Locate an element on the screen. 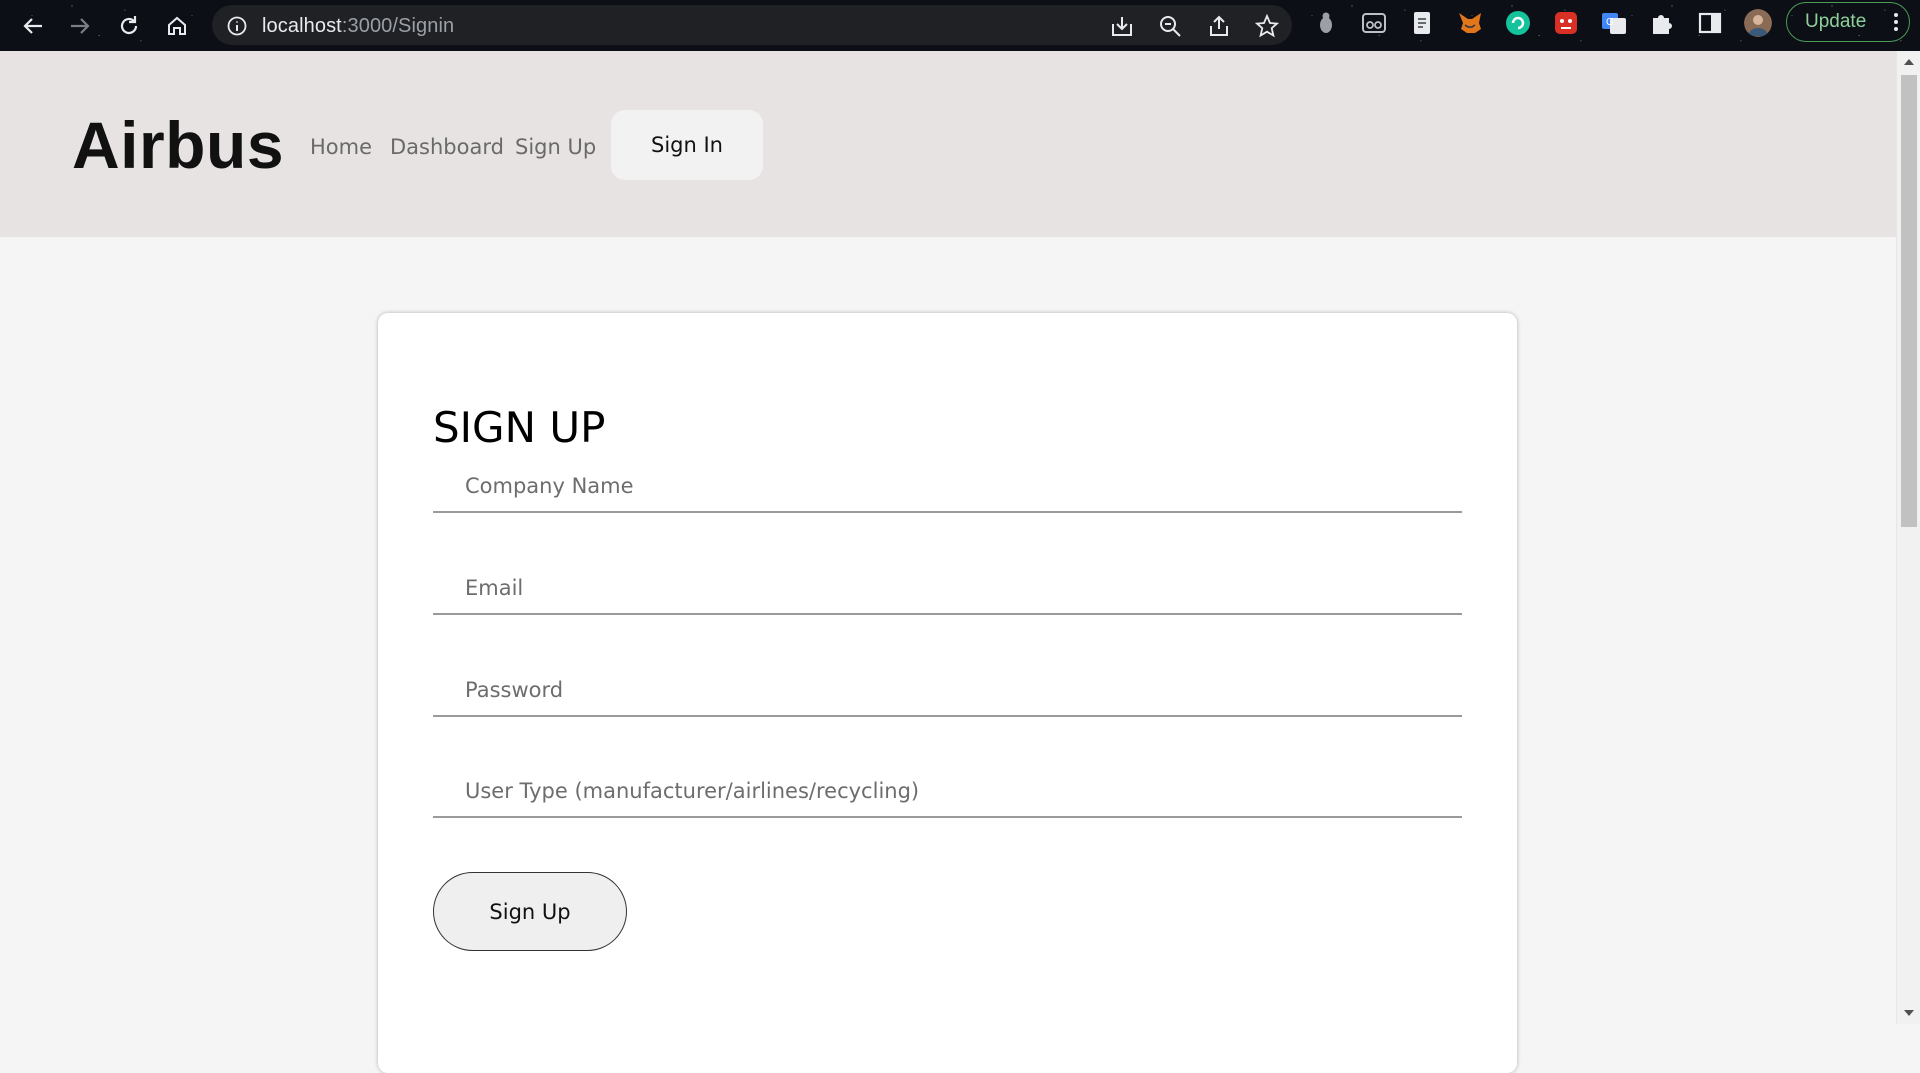 This screenshot has height=1073, width=1920. url-path: :3000/Signin is located at coordinates (398, 26).